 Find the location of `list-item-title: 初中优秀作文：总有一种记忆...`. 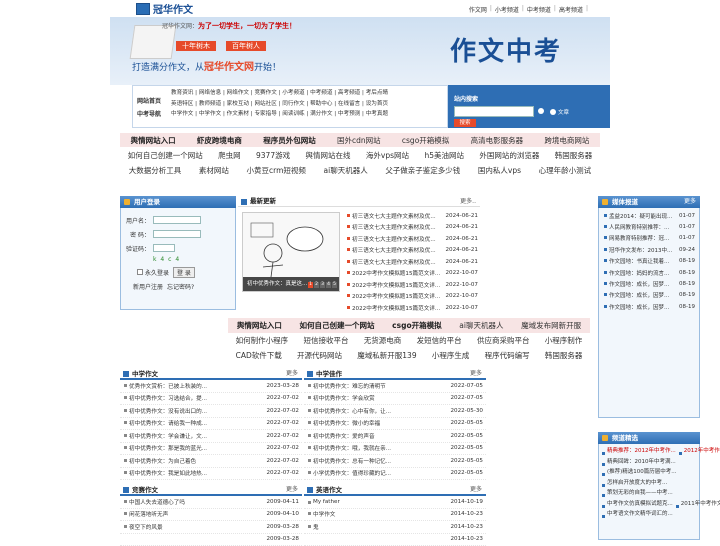

list-item-title: 初中优秀作文：总有一种记忆... is located at coordinates (366, 461).